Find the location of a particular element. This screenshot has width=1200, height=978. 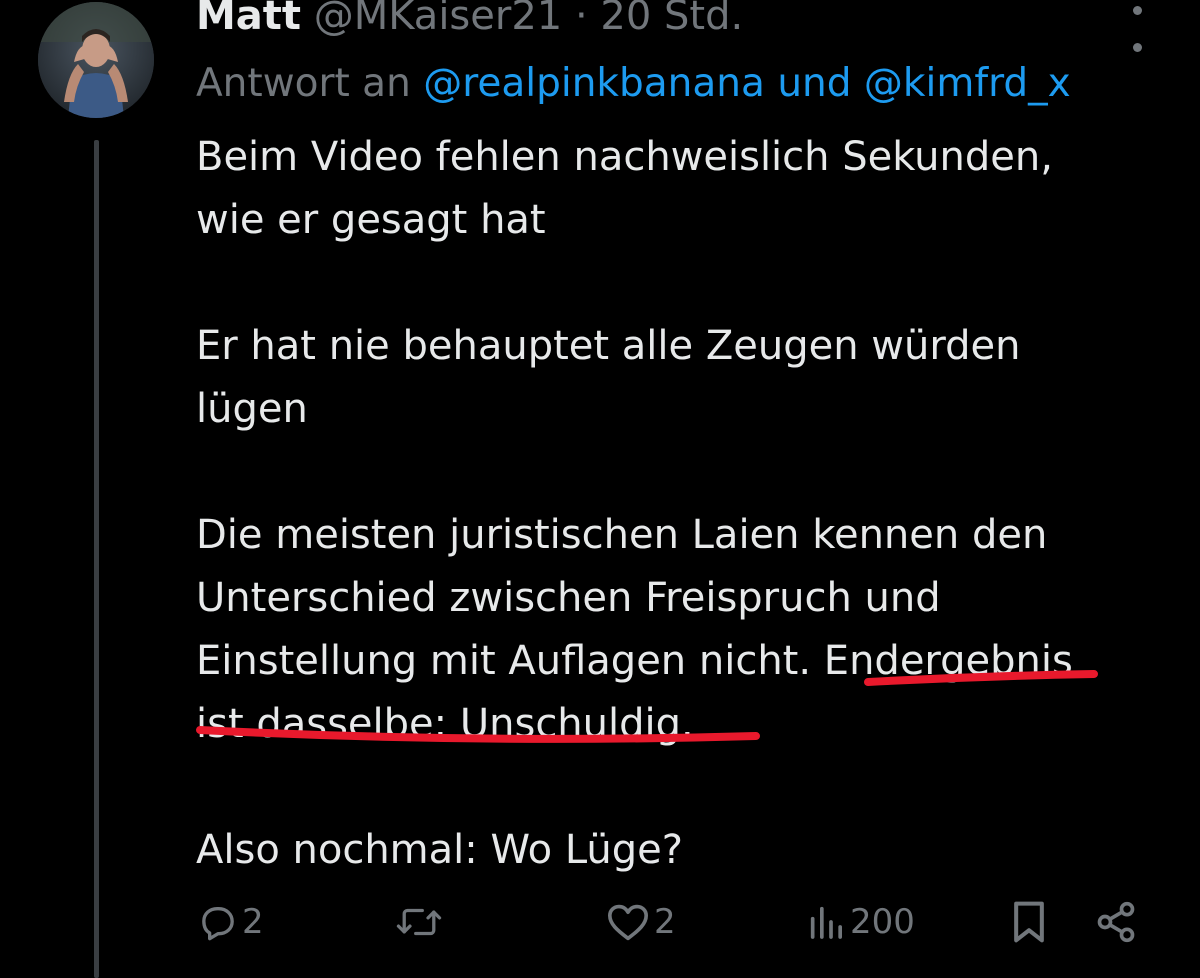

more-icon is located at coordinates (1137, 10).